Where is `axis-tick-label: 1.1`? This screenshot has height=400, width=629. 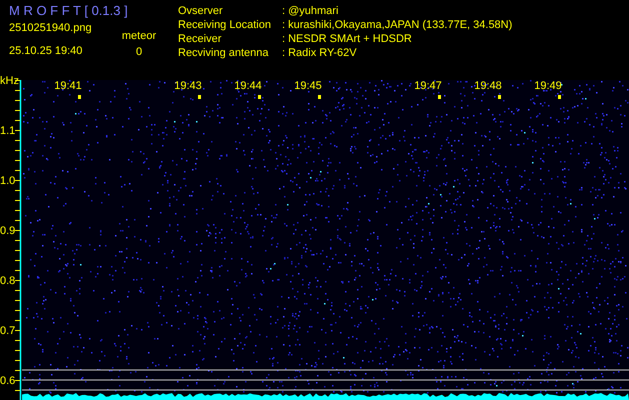 axis-tick-label: 1.1 is located at coordinates (8, 131).